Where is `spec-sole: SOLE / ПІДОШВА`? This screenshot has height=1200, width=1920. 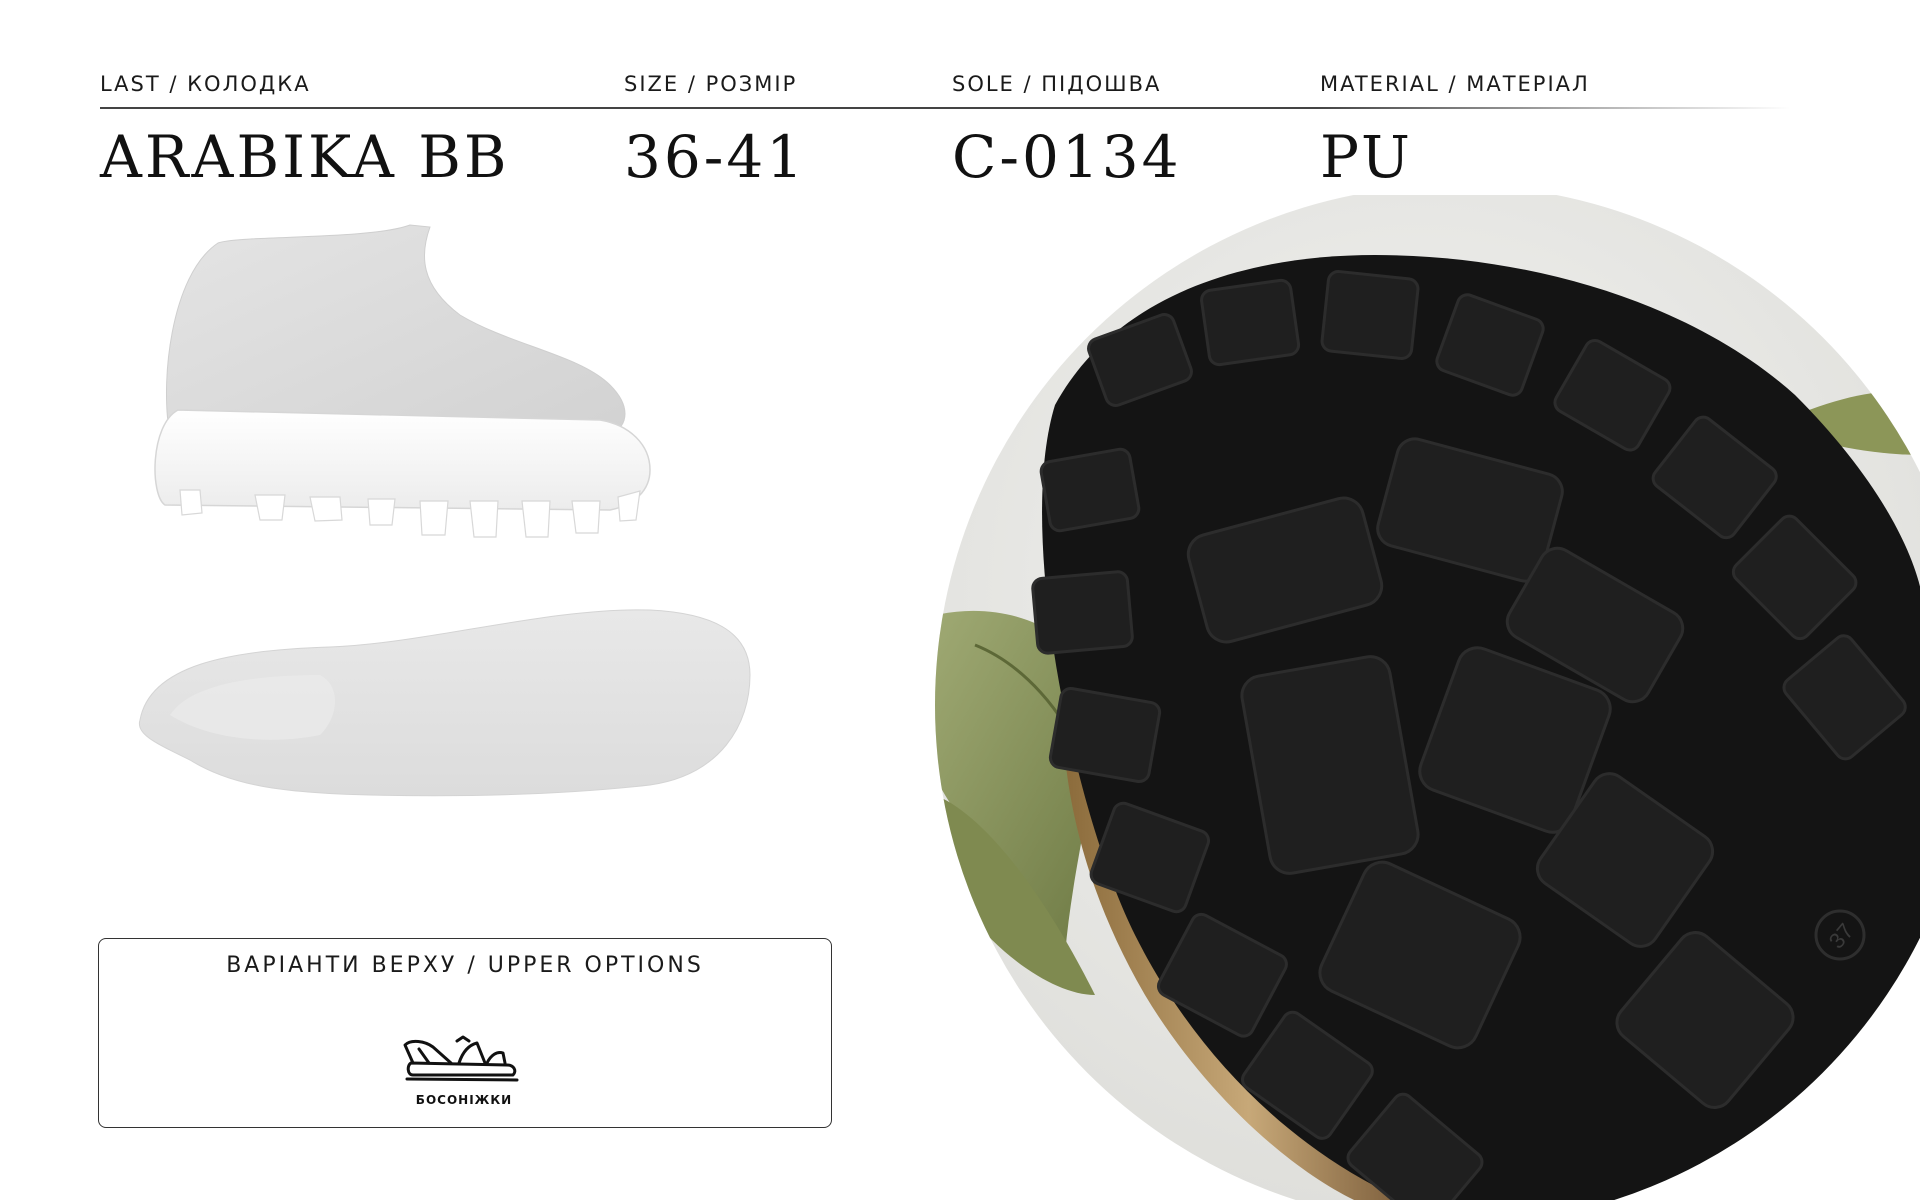 spec-sole: SOLE / ПІДОШВА is located at coordinates (1056, 84).